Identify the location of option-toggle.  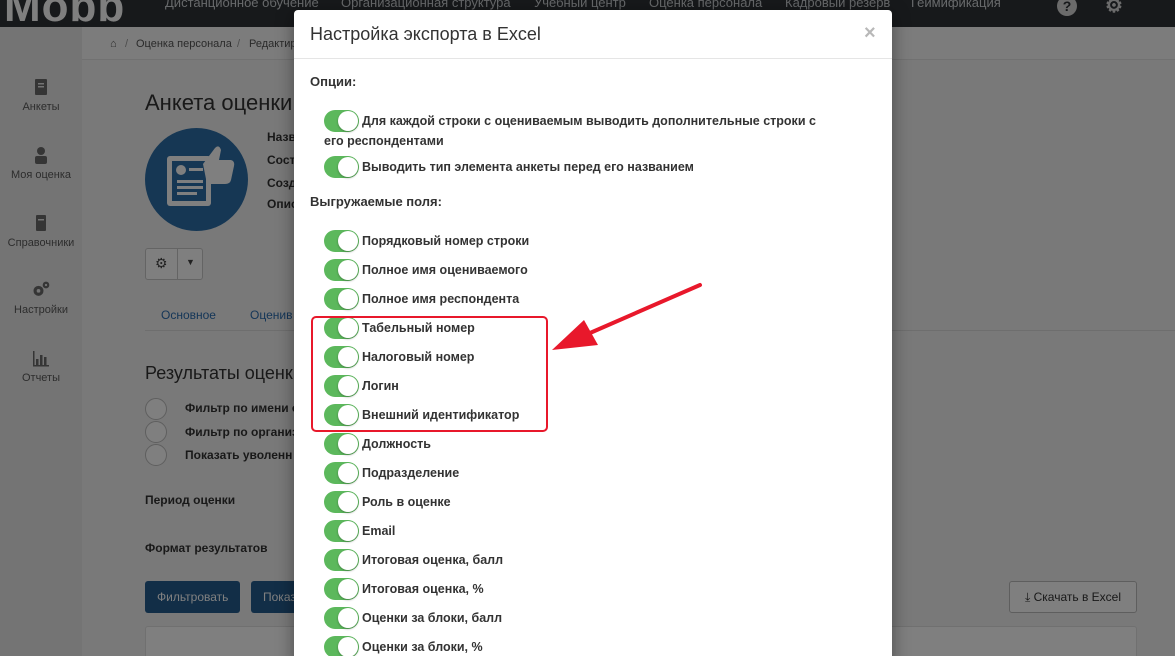
(341, 167).